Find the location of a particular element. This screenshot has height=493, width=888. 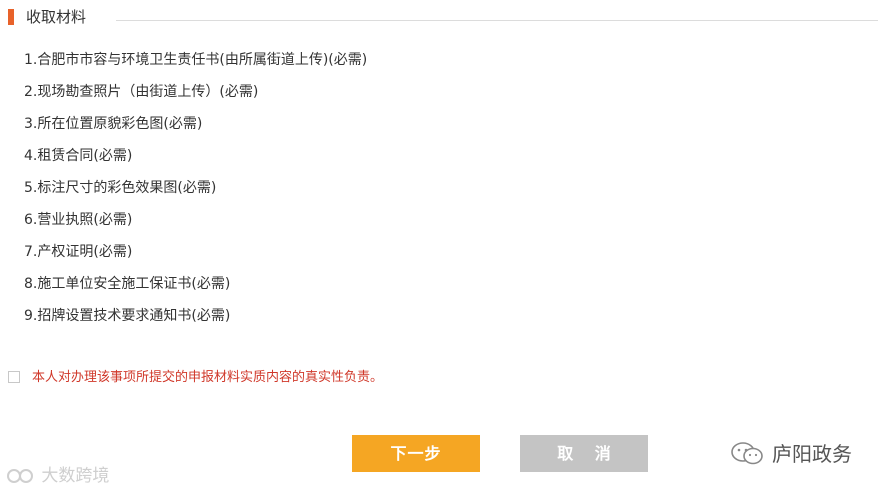

cancel-button: 取 消 is located at coordinates (584, 453).